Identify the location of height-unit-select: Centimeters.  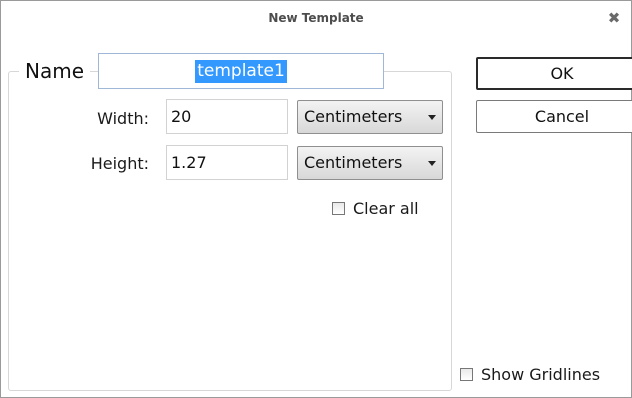
(370, 163).